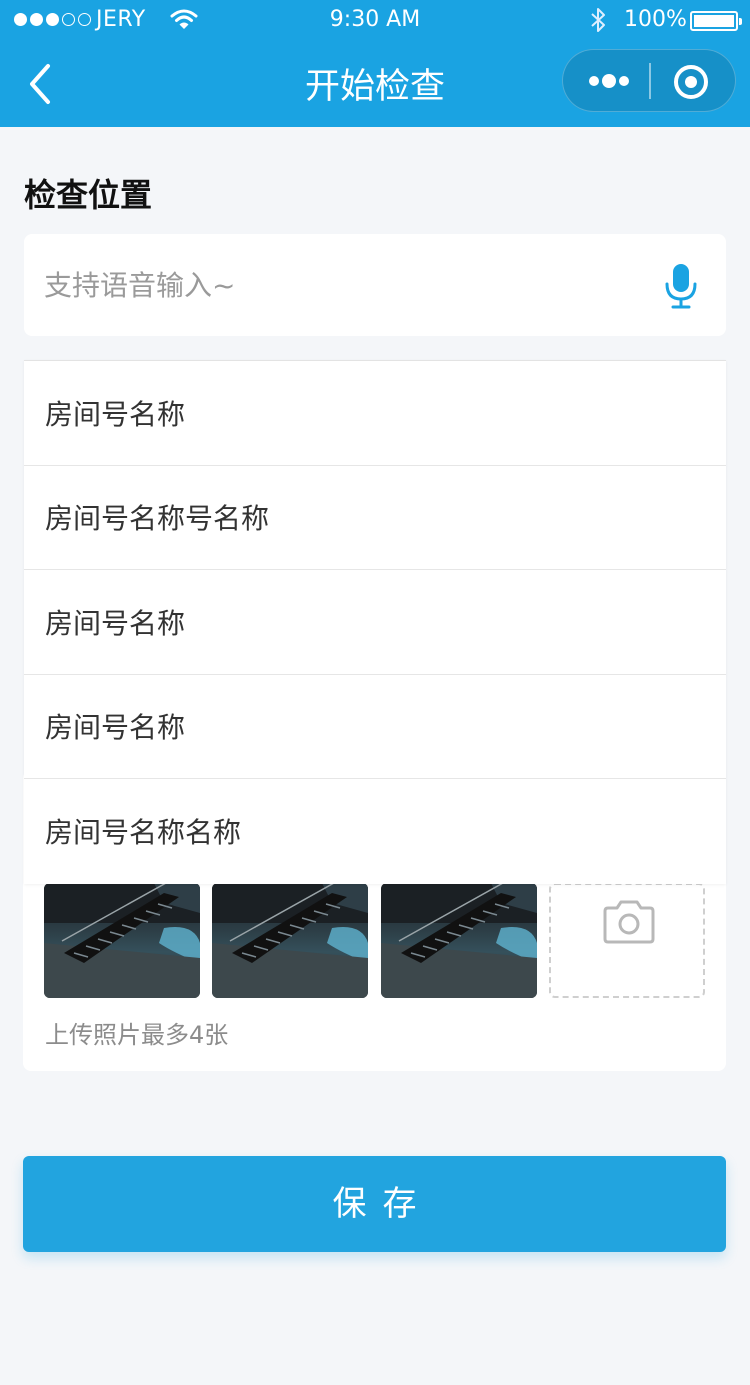  I want to click on add-photo-button, so click(627, 940).